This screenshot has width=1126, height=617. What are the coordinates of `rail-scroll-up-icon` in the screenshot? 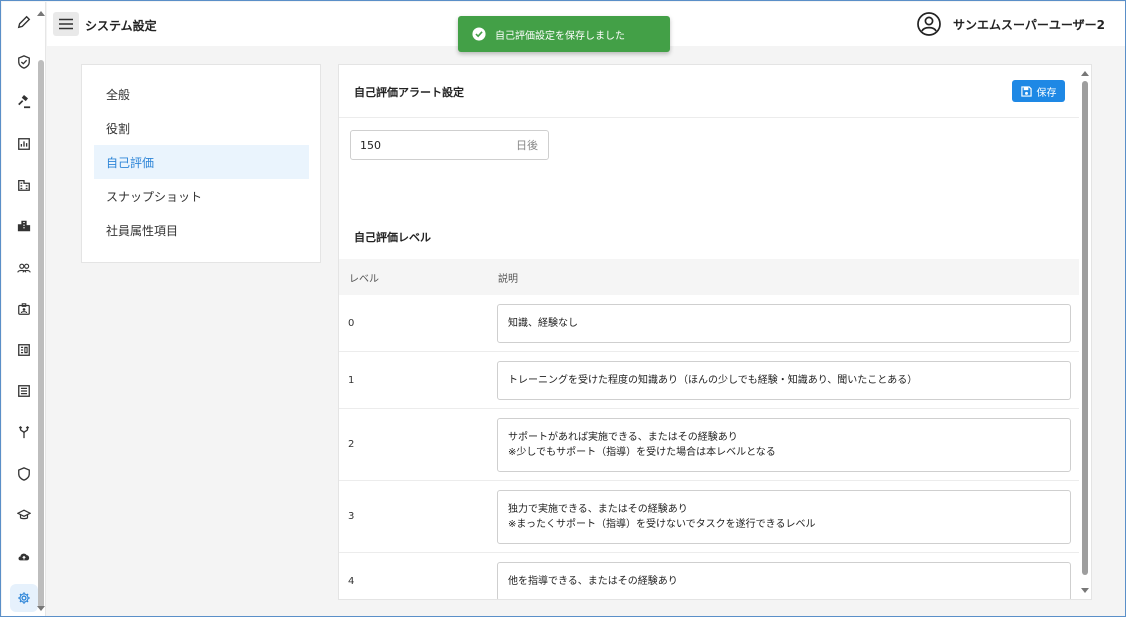 It's located at (41, 13).